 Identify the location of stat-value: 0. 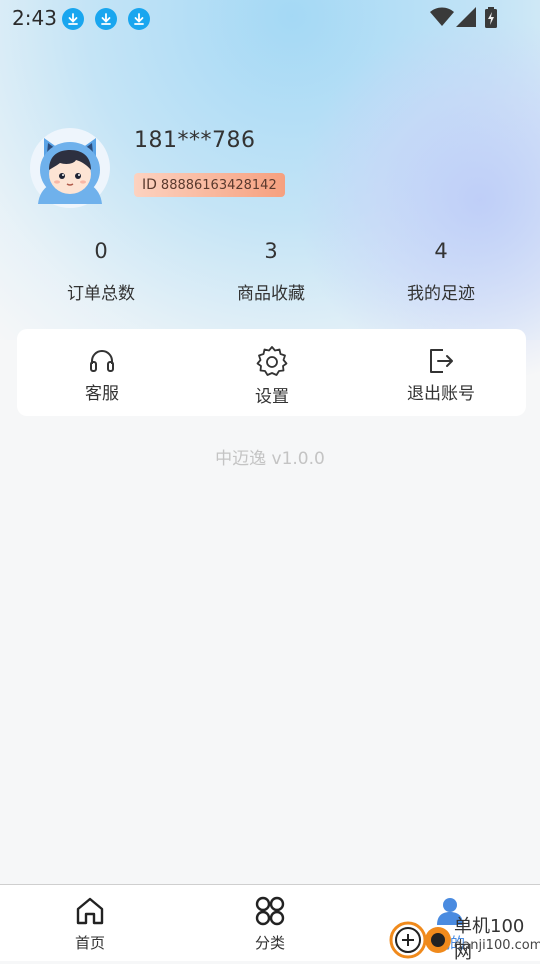
(101, 251).